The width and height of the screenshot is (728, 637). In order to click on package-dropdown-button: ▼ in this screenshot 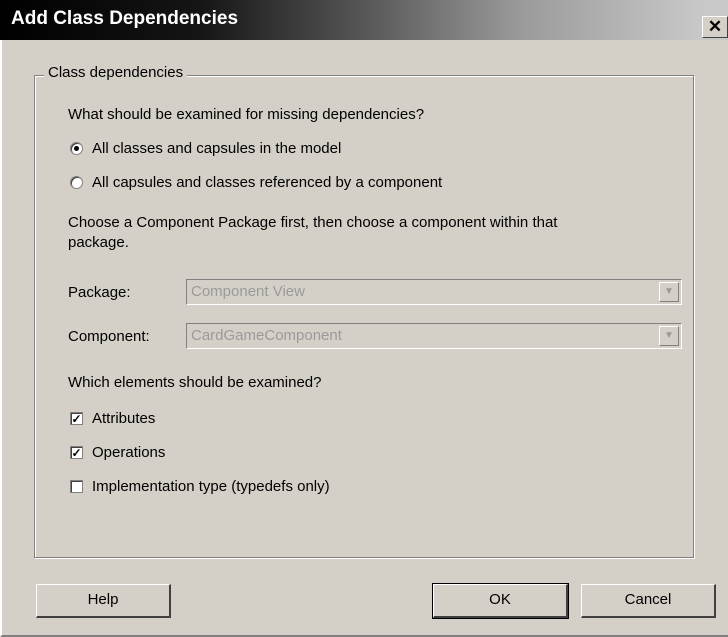, I will do `click(669, 292)`.